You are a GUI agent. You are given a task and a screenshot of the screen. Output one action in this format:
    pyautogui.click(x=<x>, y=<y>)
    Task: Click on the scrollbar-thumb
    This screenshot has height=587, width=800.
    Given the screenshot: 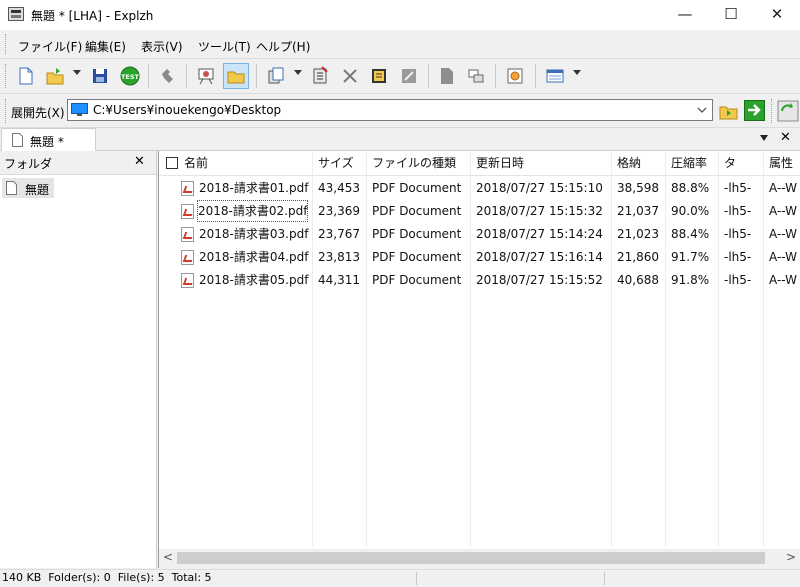 What is the action you would take?
    pyautogui.click(x=471, y=558)
    